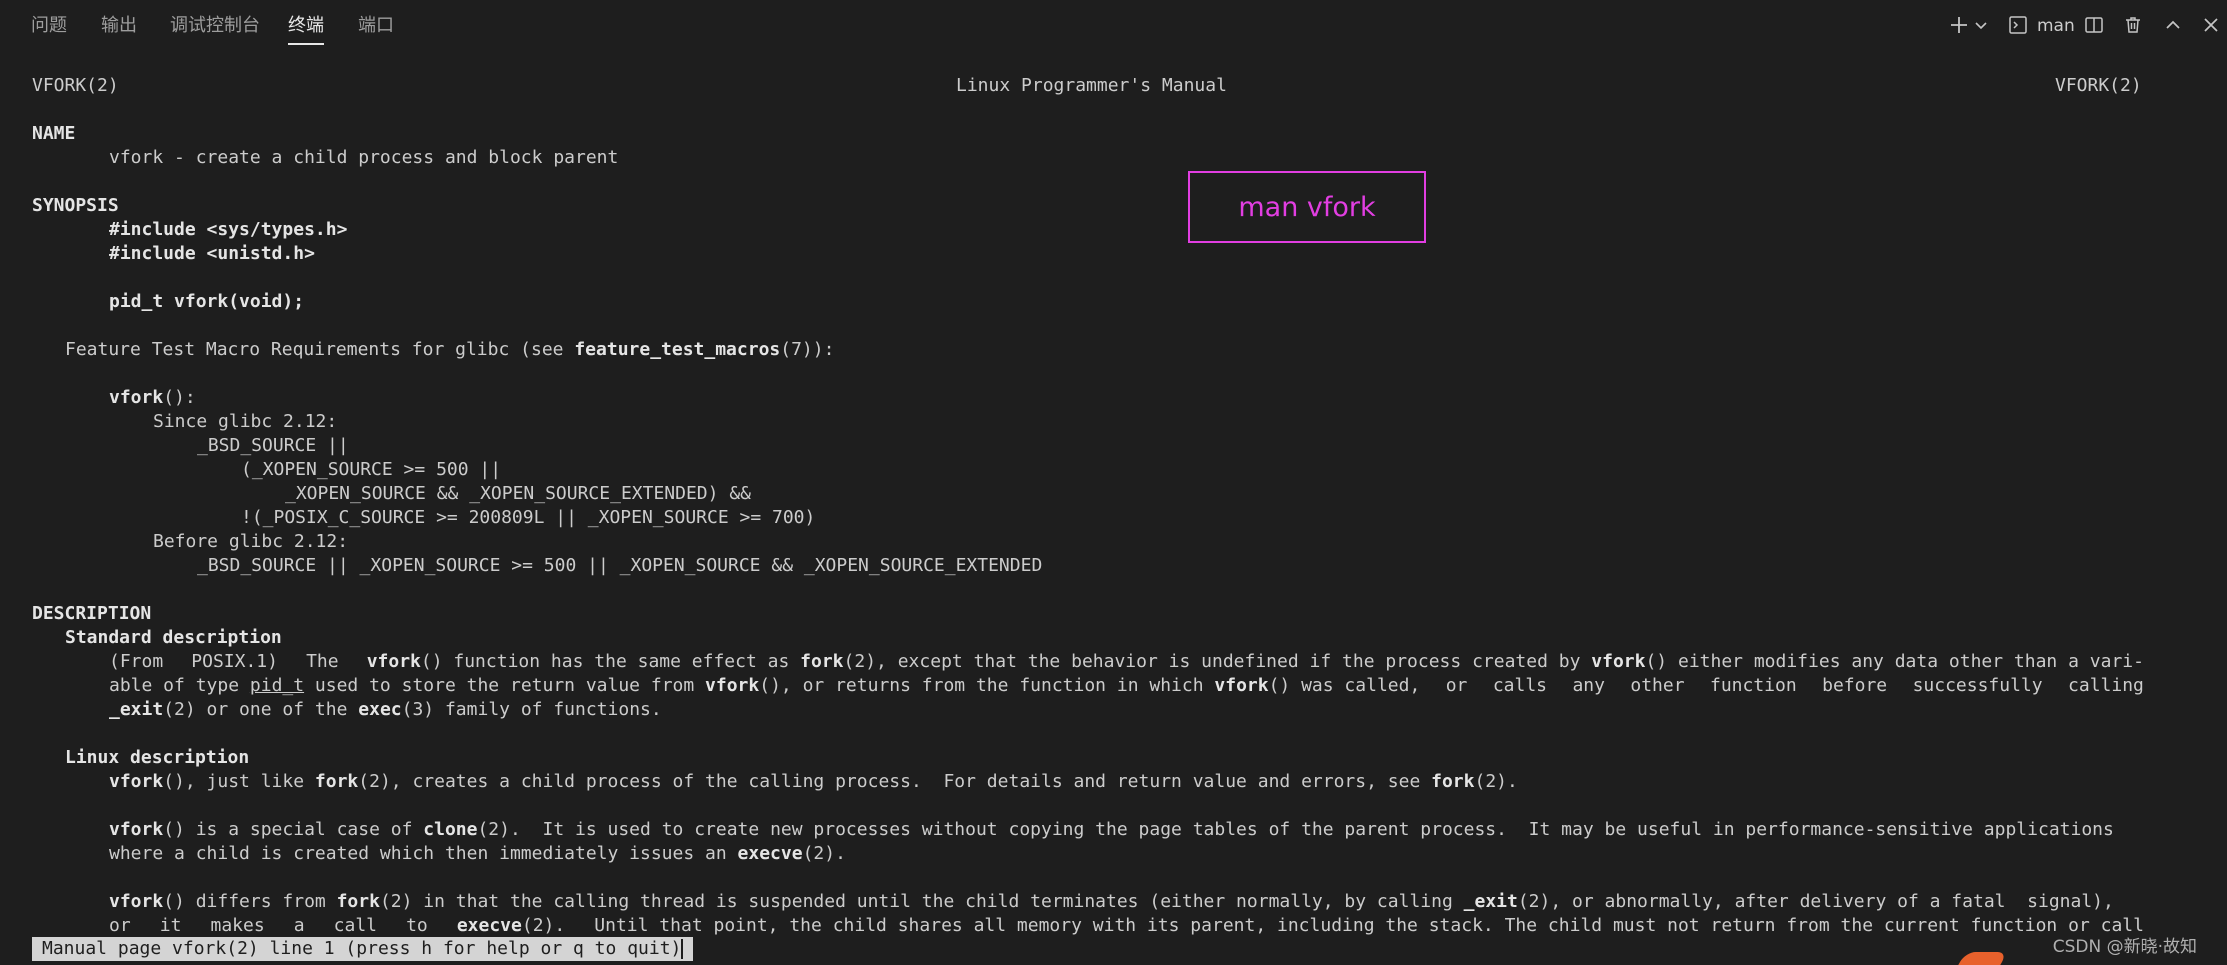 This screenshot has height=965, width=2227. Describe the element at coordinates (380, 709) in the screenshot. I see `function-name: exec` at that location.